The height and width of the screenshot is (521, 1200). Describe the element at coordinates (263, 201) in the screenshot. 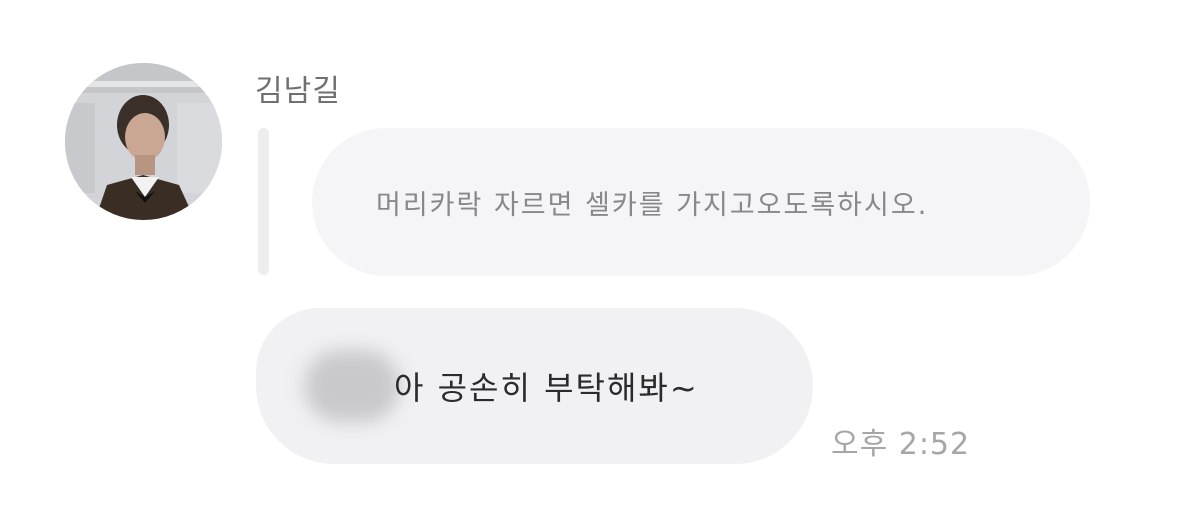

I see `reply-indicator-bar` at that location.